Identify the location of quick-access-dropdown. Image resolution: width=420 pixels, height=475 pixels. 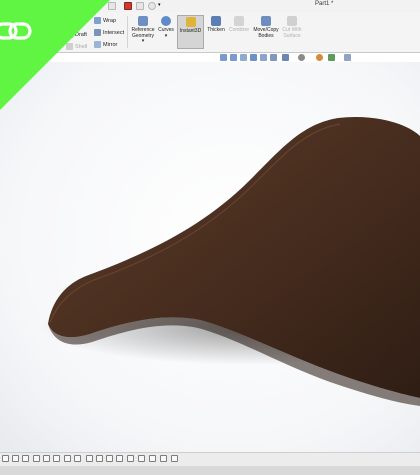
(112, 6).